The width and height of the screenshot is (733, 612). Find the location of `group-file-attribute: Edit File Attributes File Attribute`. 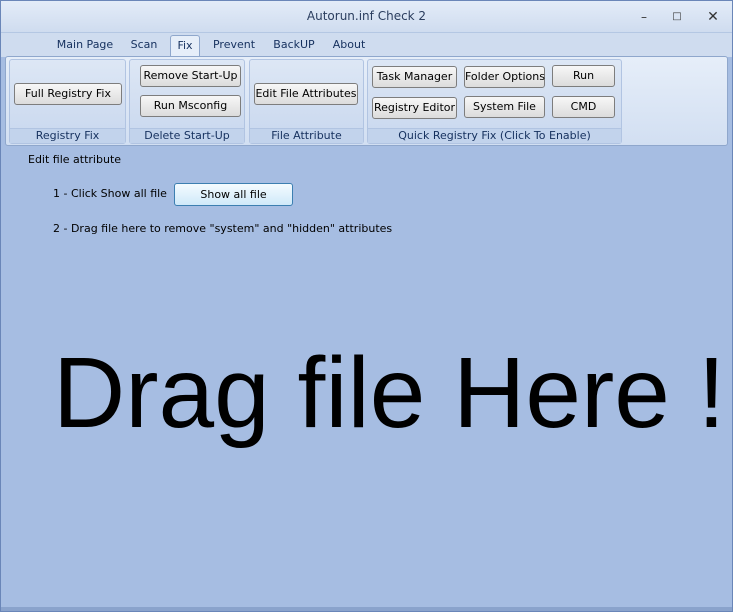

group-file-attribute: Edit File Attributes File Attribute is located at coordinates (306, 101).